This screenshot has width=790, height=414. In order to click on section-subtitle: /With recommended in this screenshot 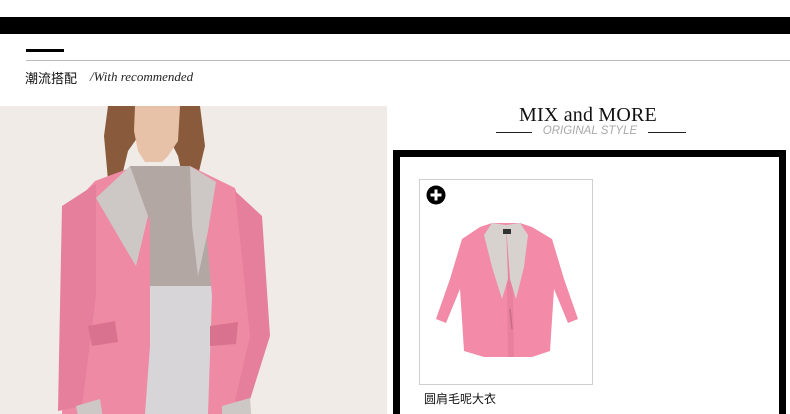, I will do `click(142, 76)`.